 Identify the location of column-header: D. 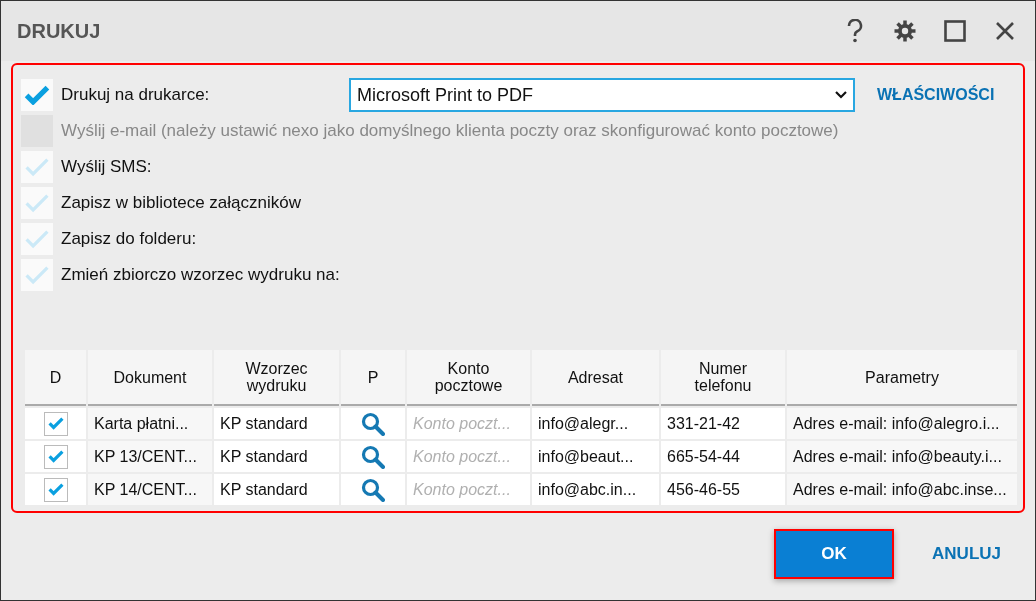
(55, 378).